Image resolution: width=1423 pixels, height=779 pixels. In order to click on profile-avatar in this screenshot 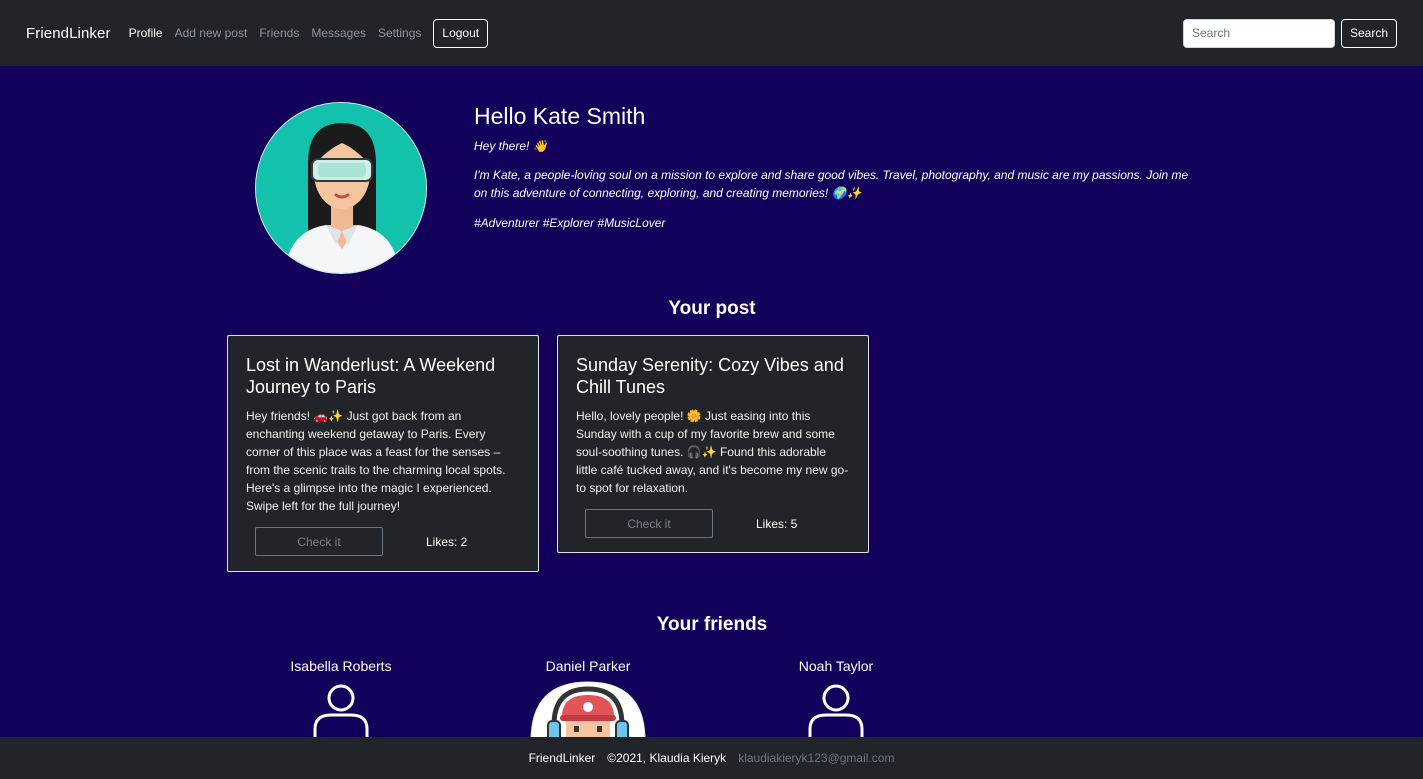, I will do `click(341, 188)`.